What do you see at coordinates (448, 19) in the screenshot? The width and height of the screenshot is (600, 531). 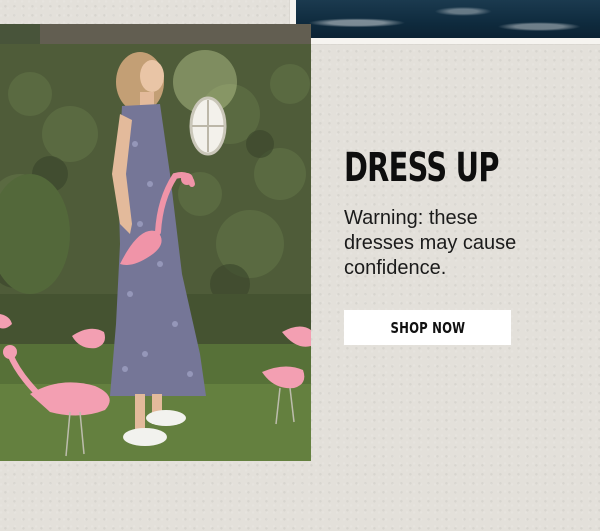 I see `ocean-image` at bounding box center [448, 19].